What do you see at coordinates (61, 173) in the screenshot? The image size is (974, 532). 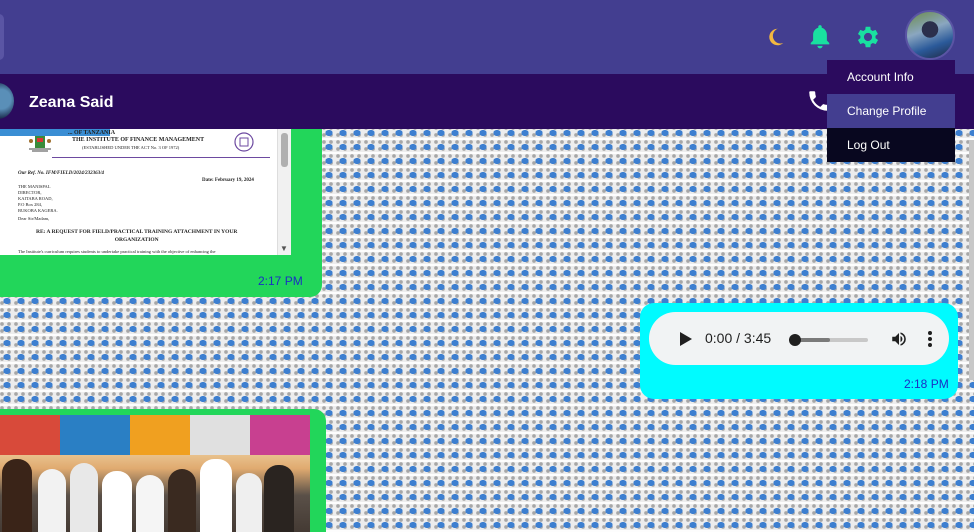 I see `document-reference: Our Ref. No. IFM/FIELD/2024/232363/4` at bounding box center [61, 173].